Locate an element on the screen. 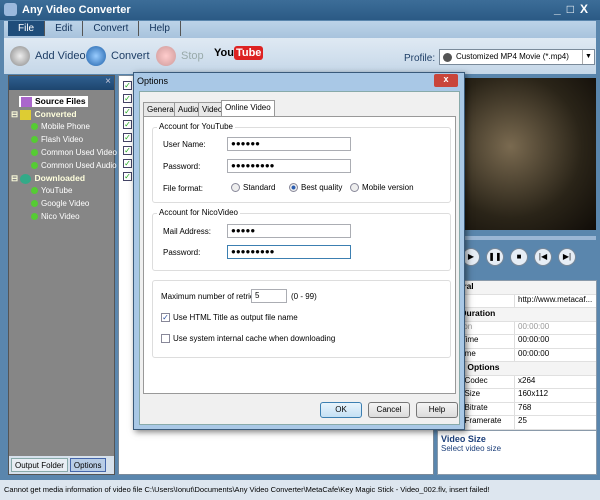  convert-button: Convert is located at coordinates (118, 56).